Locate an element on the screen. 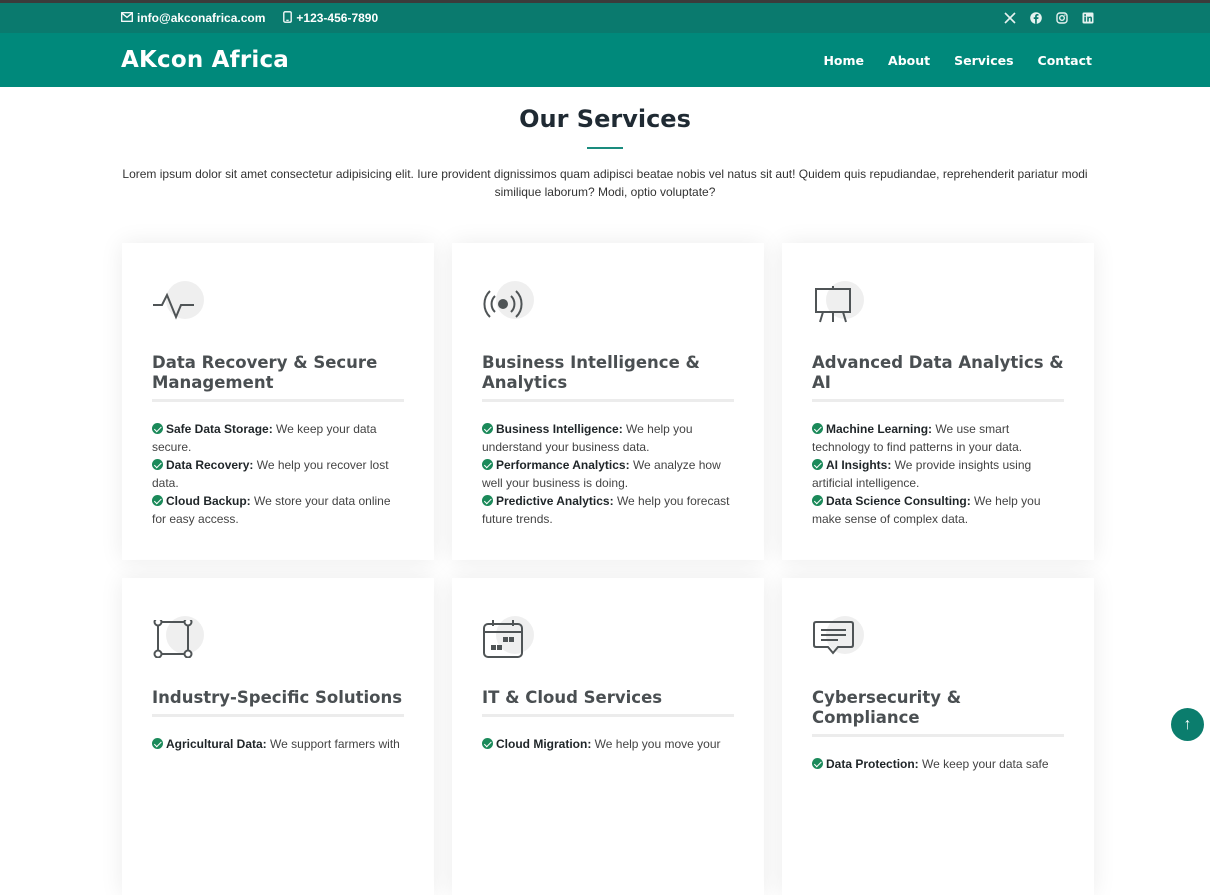  linkedin-icon is located at coordinates (1088, 18).